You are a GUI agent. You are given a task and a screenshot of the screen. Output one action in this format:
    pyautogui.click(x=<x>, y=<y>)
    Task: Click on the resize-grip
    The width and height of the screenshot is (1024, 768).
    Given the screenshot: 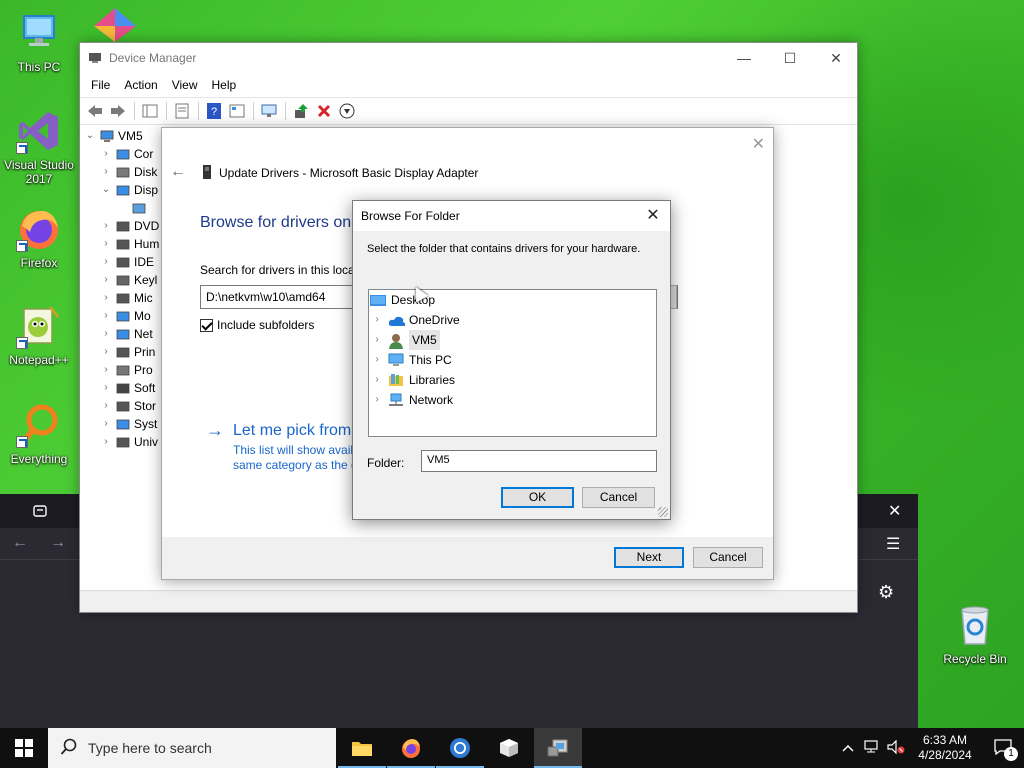 What is the action you would take?
    pyautogui.click(x=663, y=512)
    